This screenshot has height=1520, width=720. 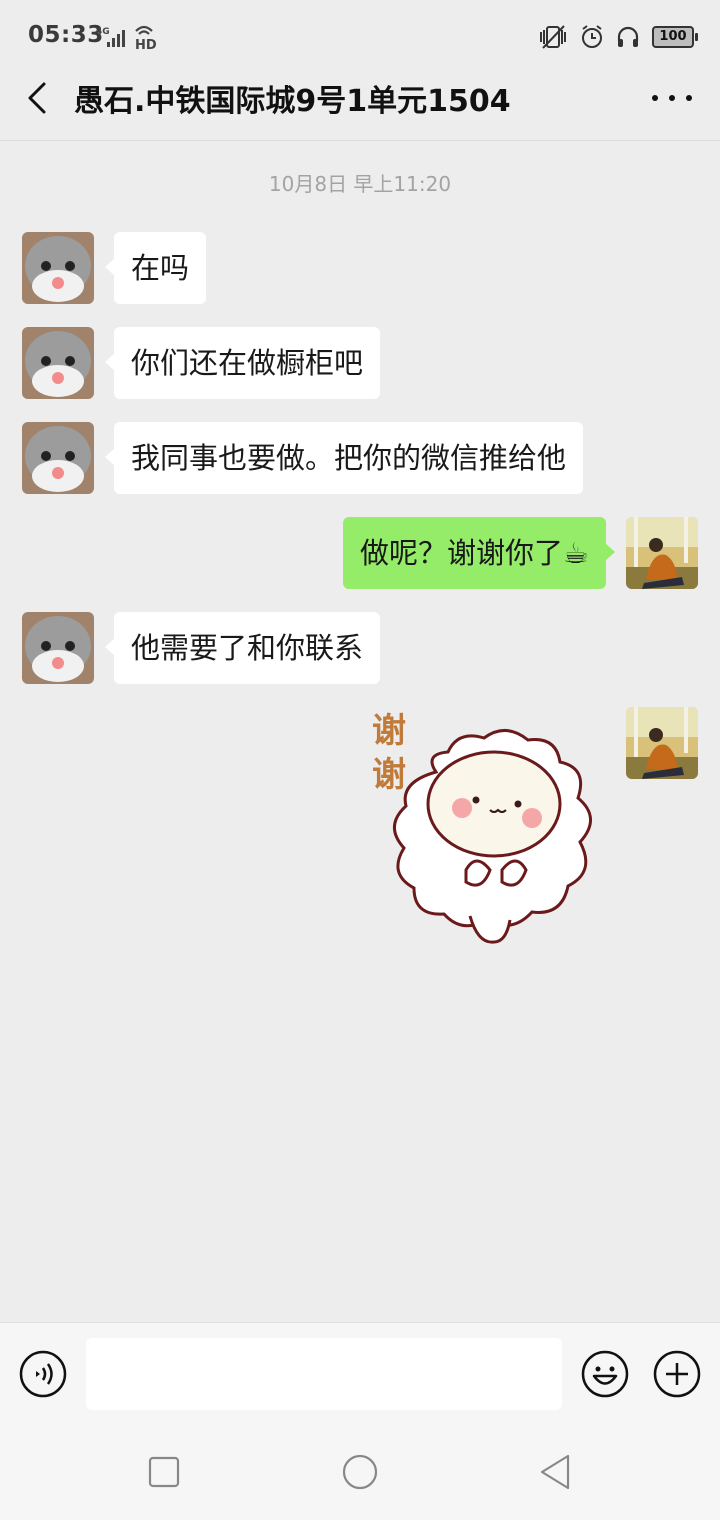 What do you see at coordinates (389, 731) in the screenshot?
I see `sticker-text-1: 谢` at bounding box center [389, 731].